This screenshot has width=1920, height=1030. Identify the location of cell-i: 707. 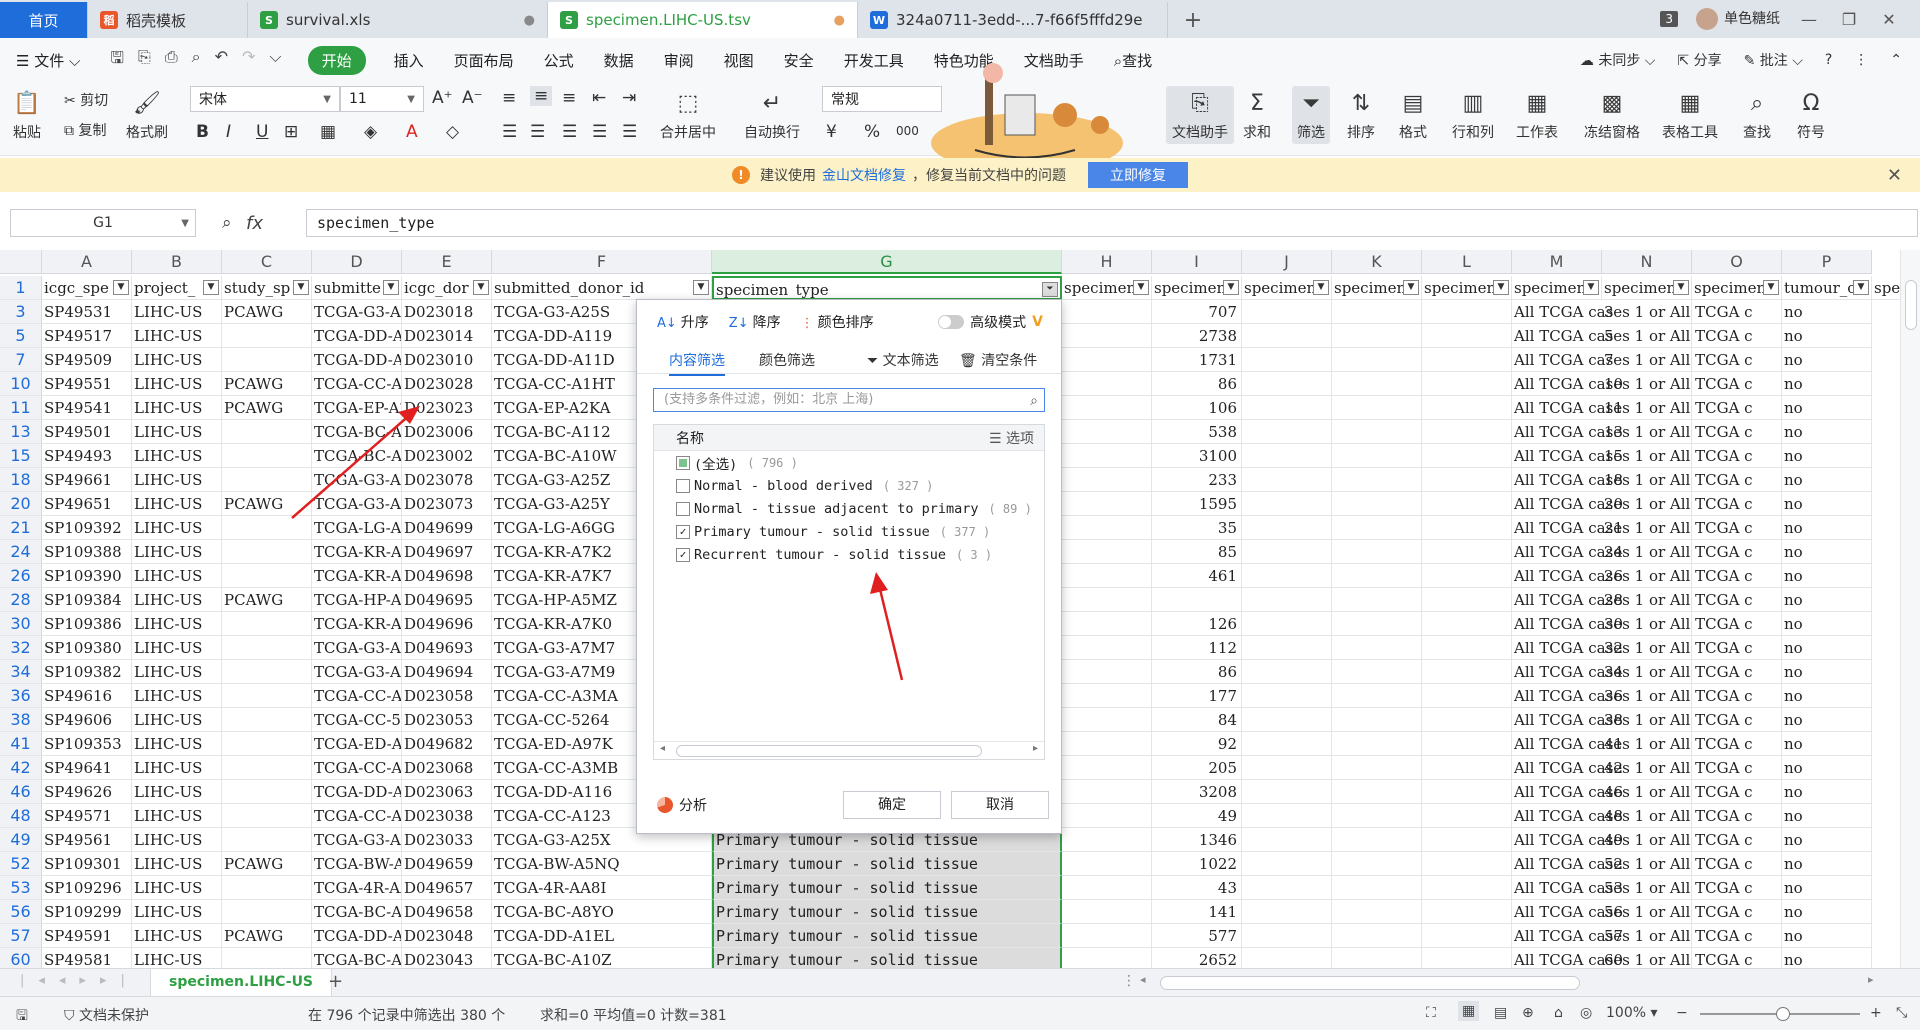
(1197, 312).